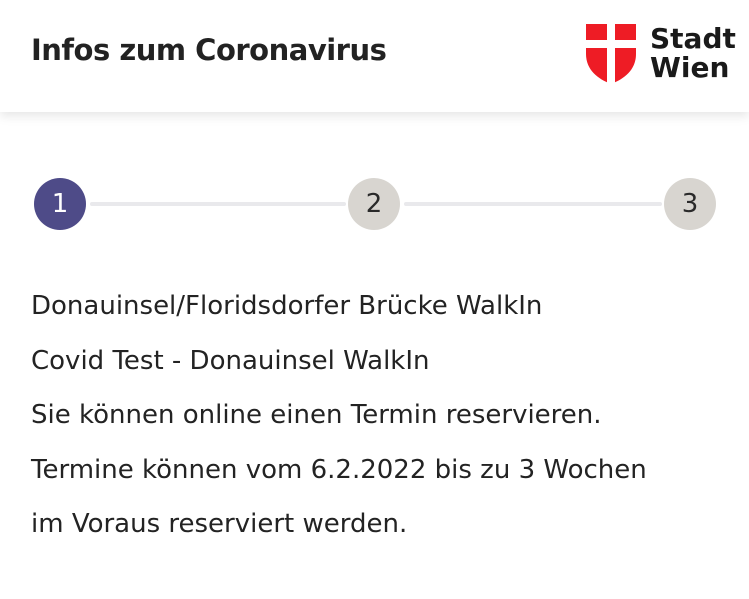 The width and height of the screenshot is (749, 599). I want to click on page-title: Infos zum Coronavirus, so click(209, 50).